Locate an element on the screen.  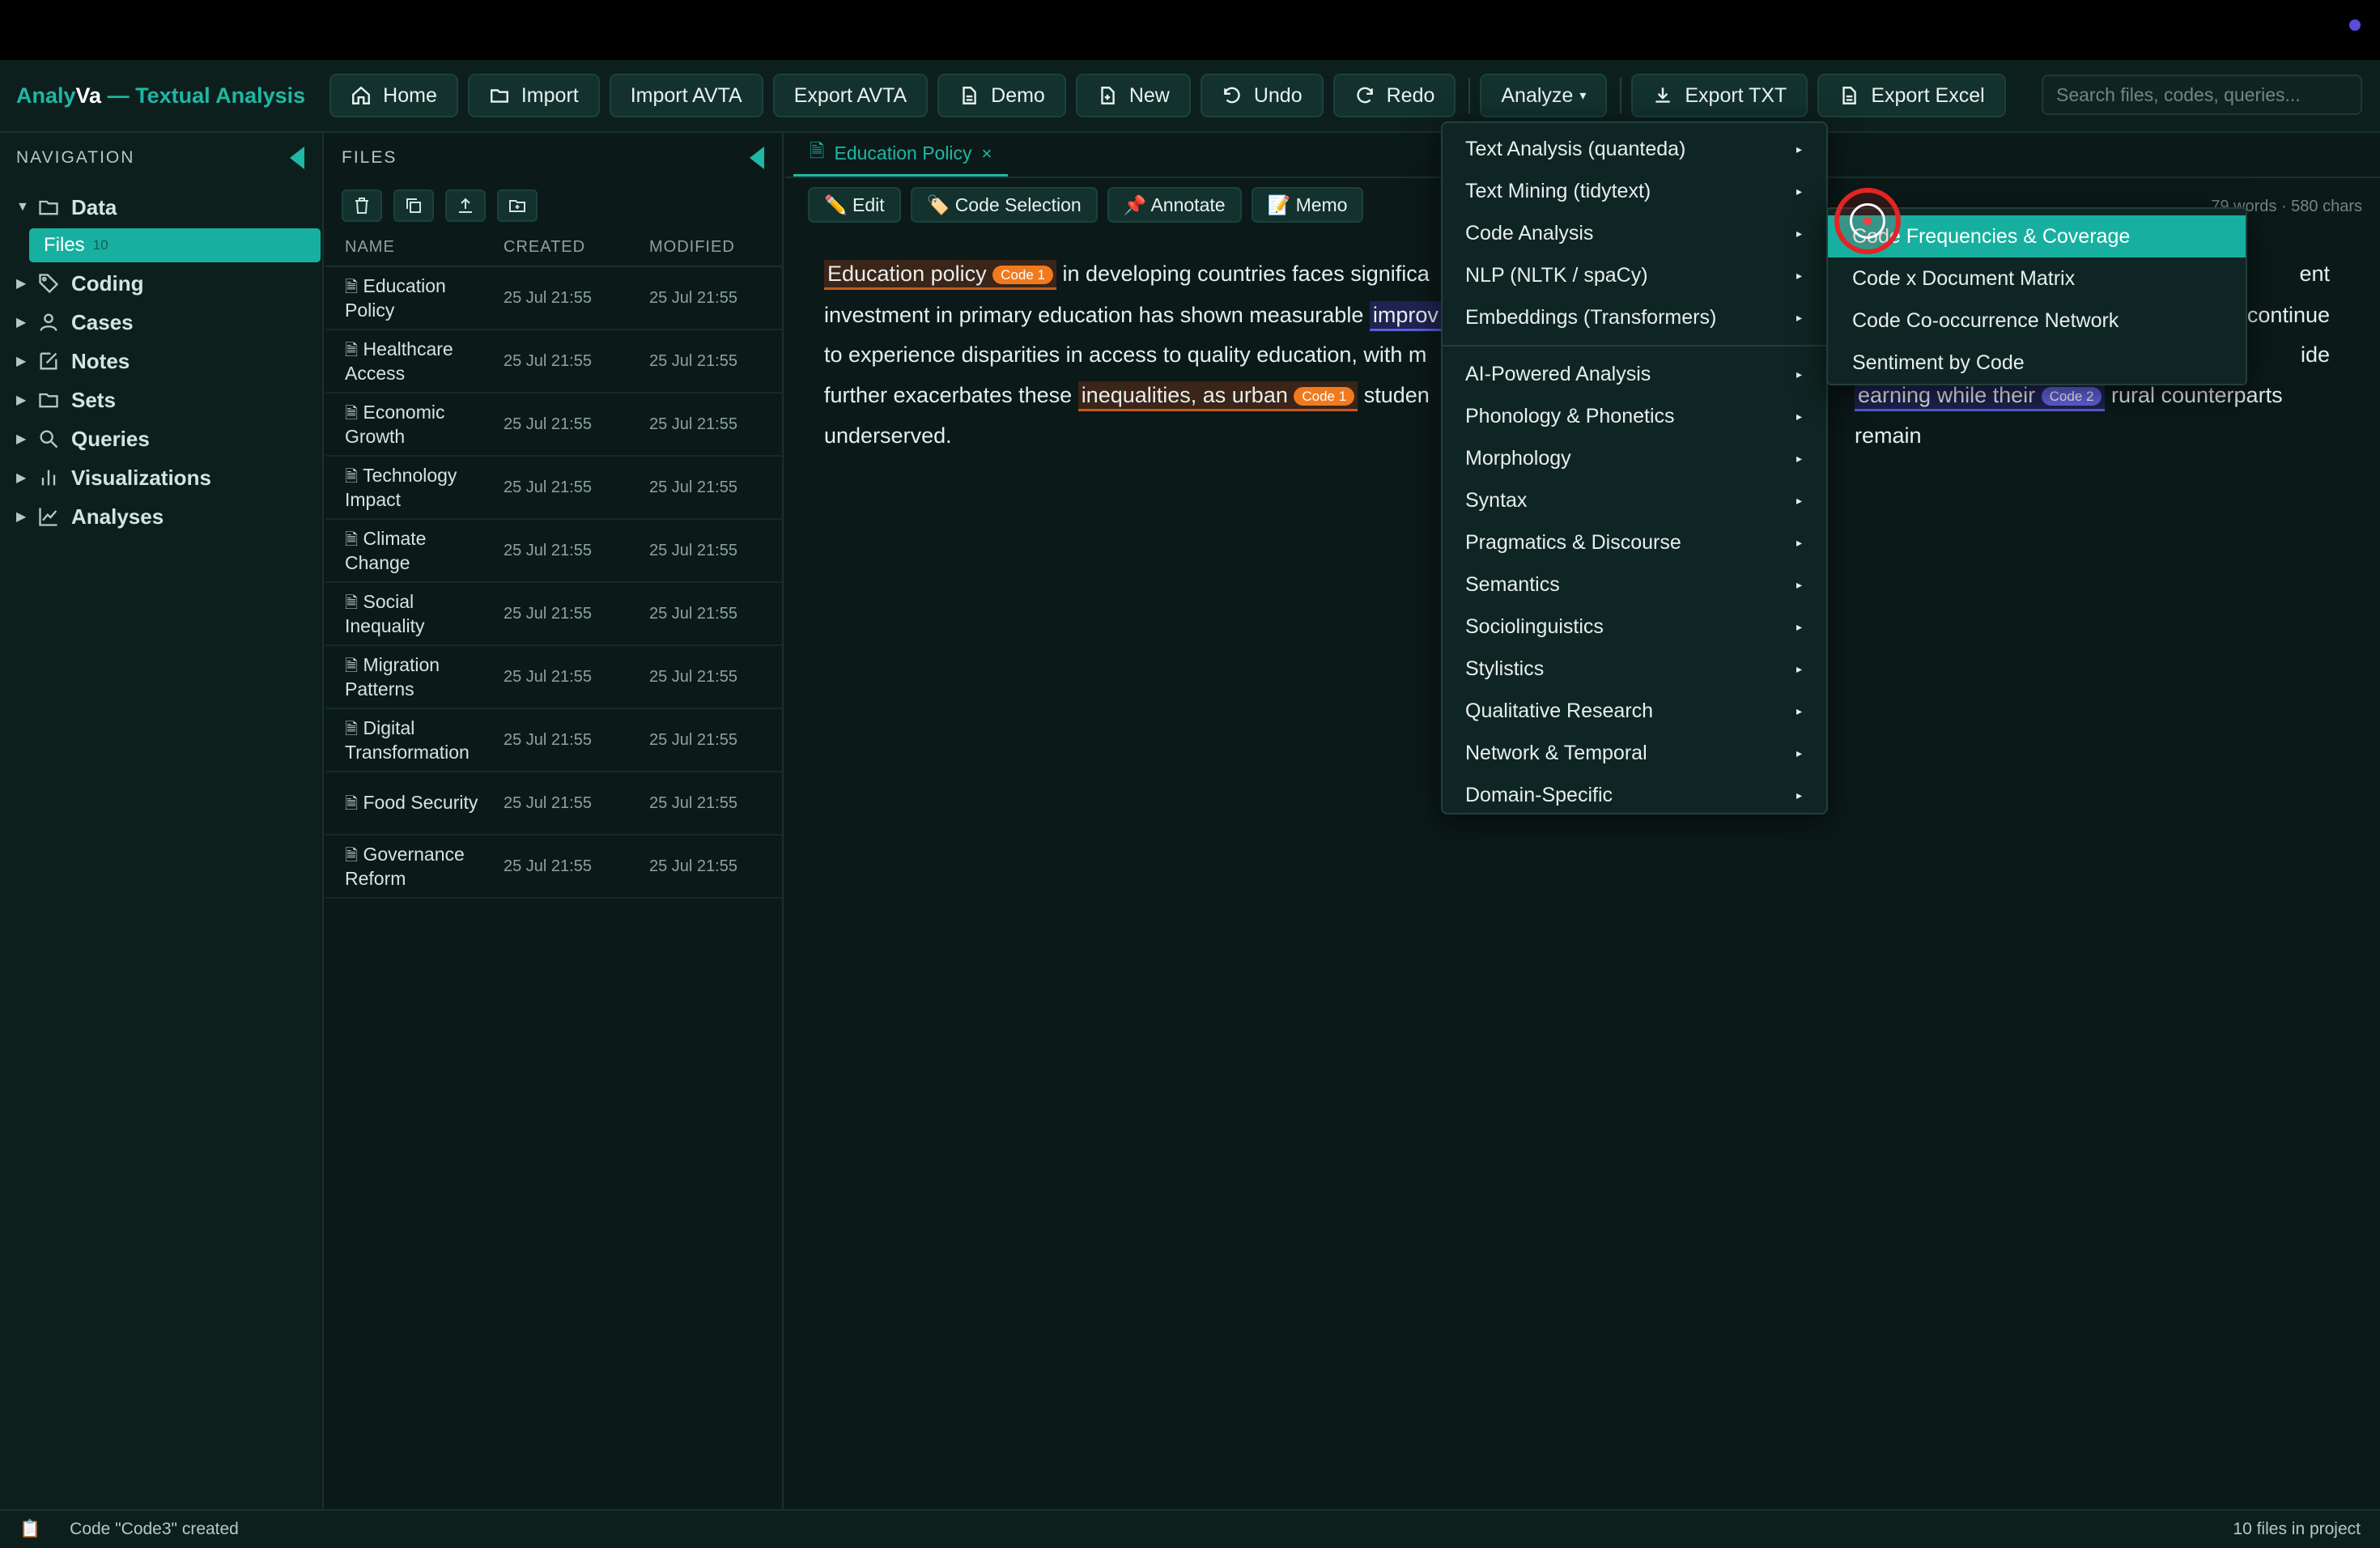
delete-file-button is located at coordinates (362, 206).